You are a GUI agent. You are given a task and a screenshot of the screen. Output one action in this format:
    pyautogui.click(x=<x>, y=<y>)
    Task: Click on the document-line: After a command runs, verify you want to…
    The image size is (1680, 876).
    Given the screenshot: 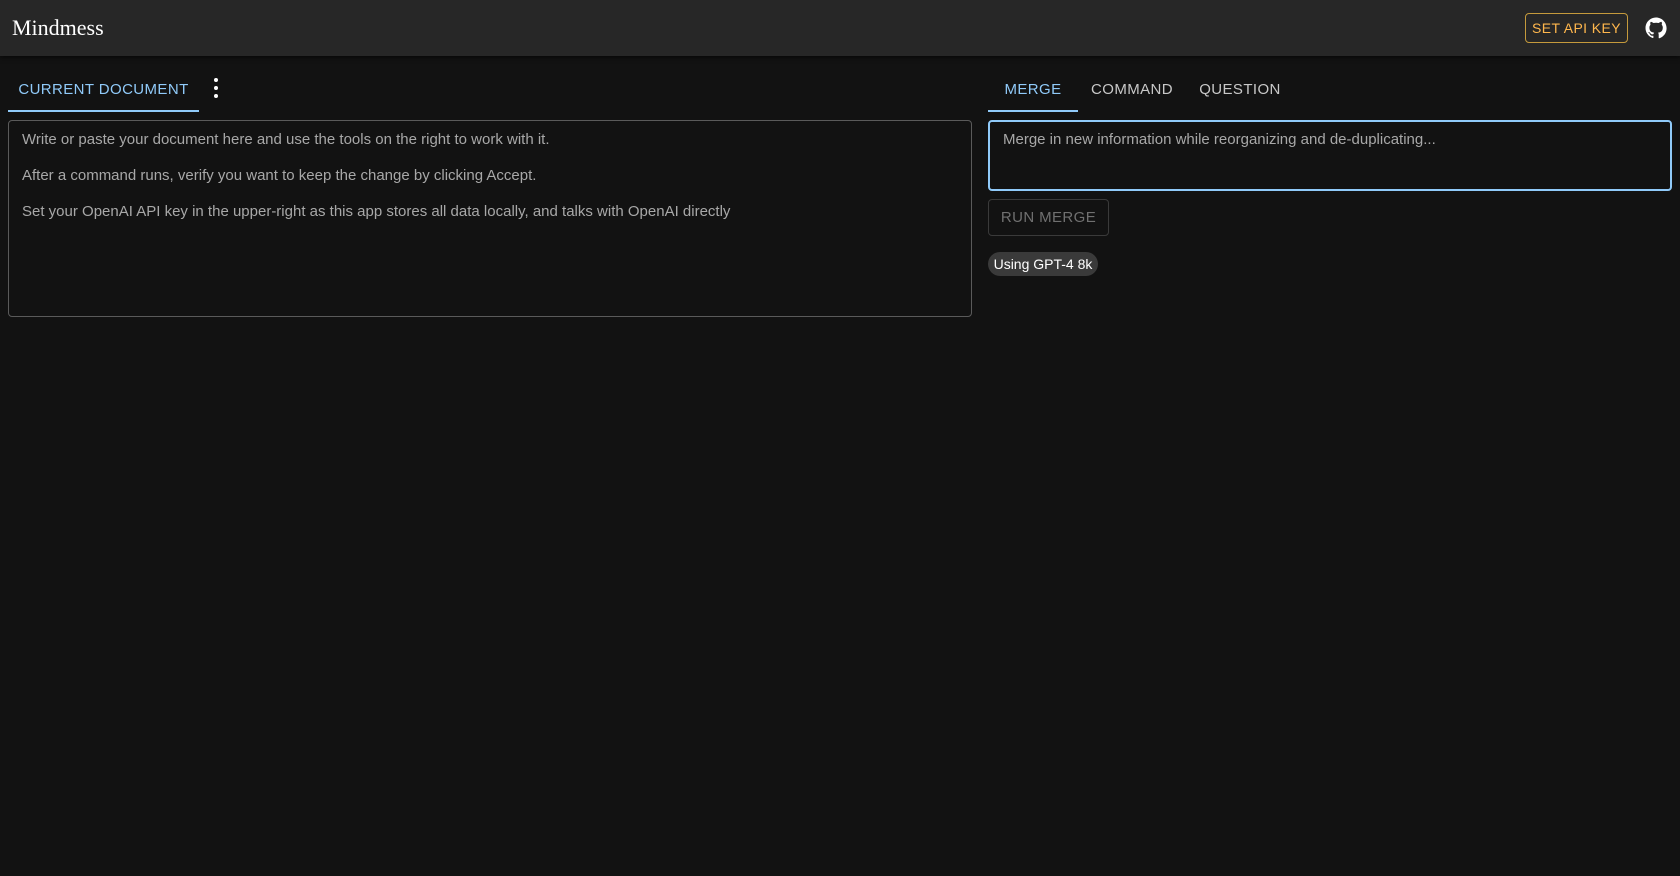 What is the action you would take?
    pyautogui.click(x=279, y=175)
    